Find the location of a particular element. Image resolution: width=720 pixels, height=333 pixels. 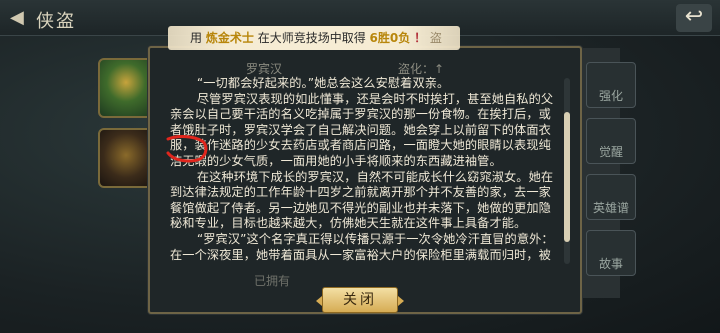

dialog-faint-right: 盗化：↑ is located at coordinates (421, 69).